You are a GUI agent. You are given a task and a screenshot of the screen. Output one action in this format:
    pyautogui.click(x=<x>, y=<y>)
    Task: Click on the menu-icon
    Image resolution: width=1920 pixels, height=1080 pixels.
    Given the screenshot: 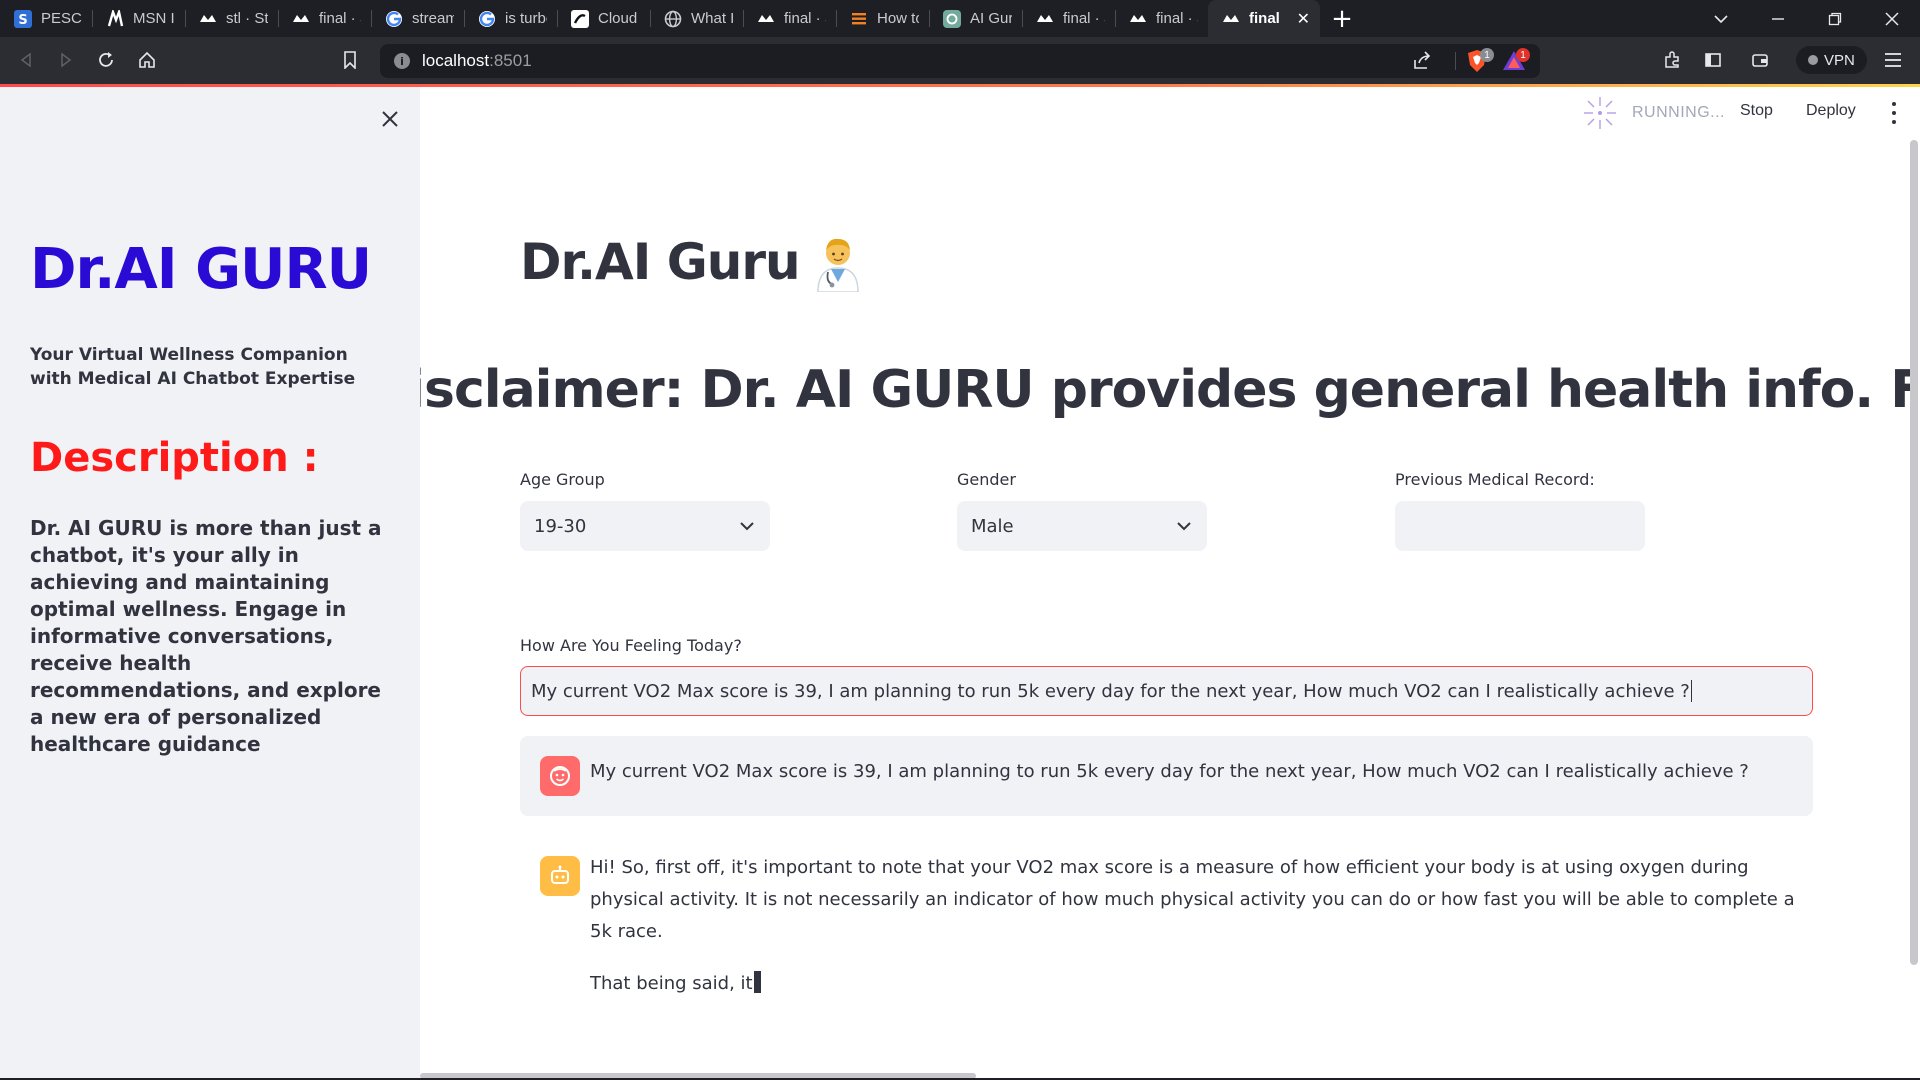 What is the action you would take?
    pyautogui.click(x=1893, y=60)
    